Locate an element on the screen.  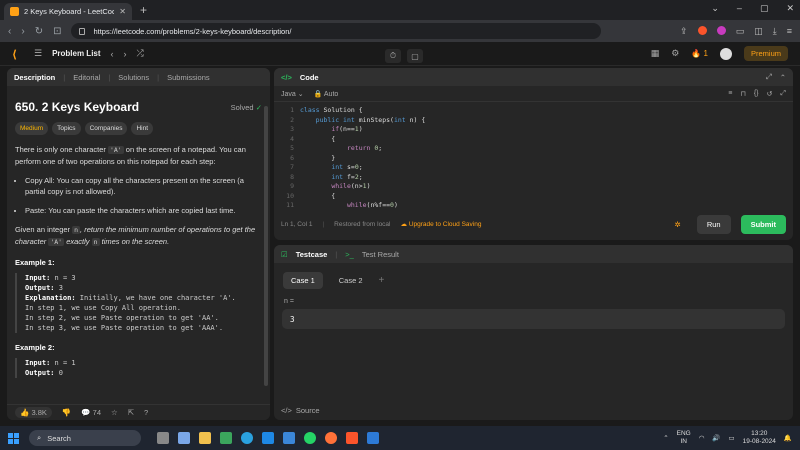
companies-chip: Companies is located at coordinates (106, 128).